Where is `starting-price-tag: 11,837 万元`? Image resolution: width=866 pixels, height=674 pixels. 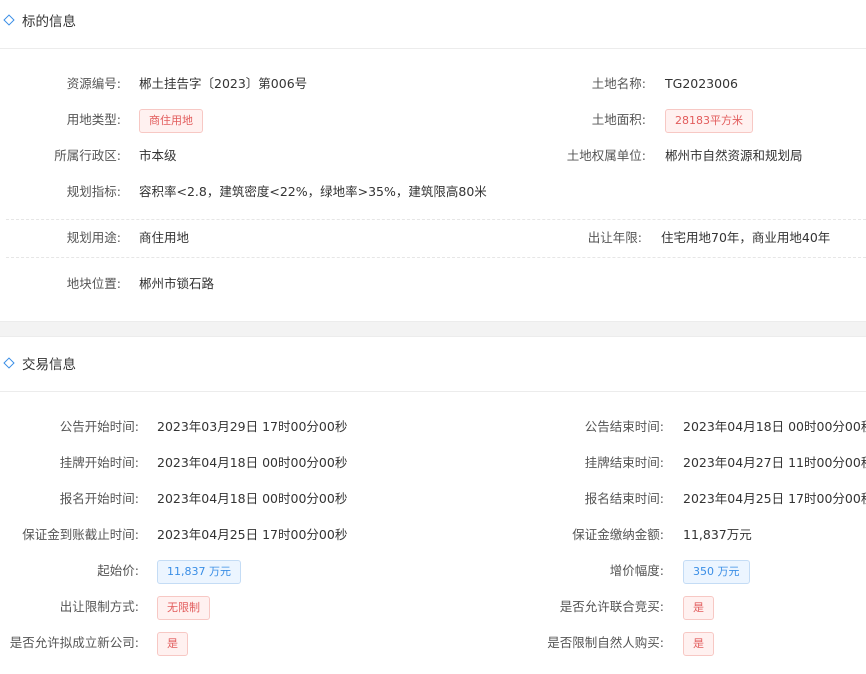 starting-price-tag: 11,837 万元 is located at coordinates (199, 572).